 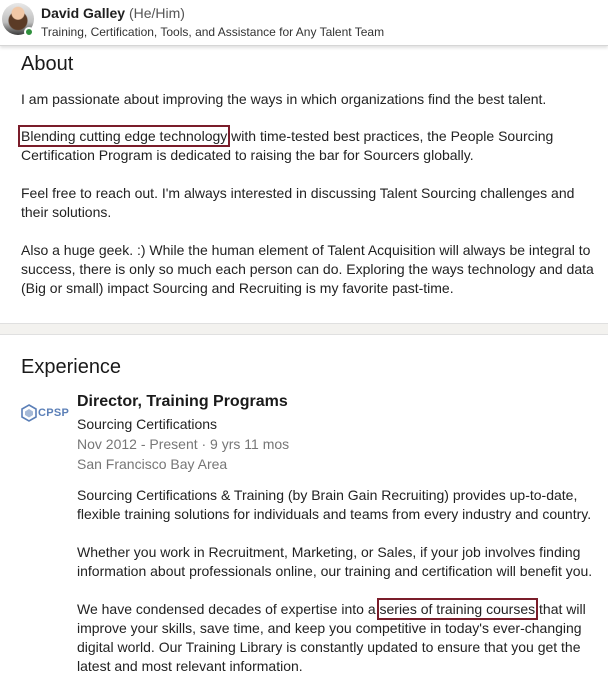 What do you see at coordinates (71, 367) in the screenshot?
I see `experience-title: Experience` at bounding box center [71, 367].